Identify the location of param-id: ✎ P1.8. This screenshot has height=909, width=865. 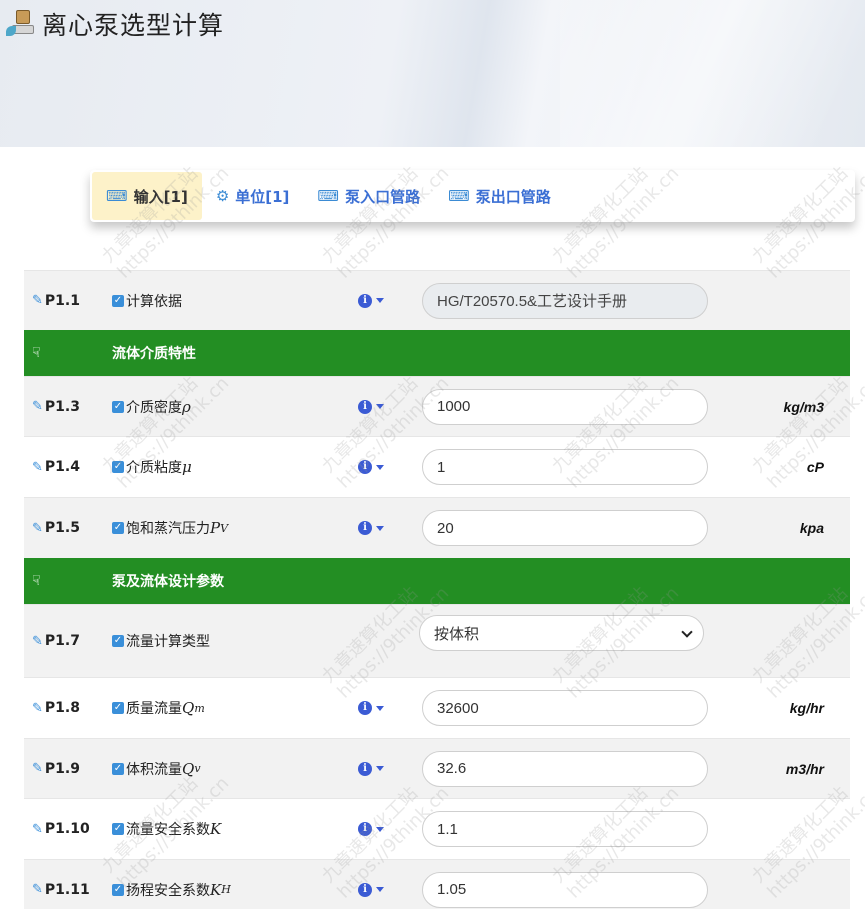
(56, 708).